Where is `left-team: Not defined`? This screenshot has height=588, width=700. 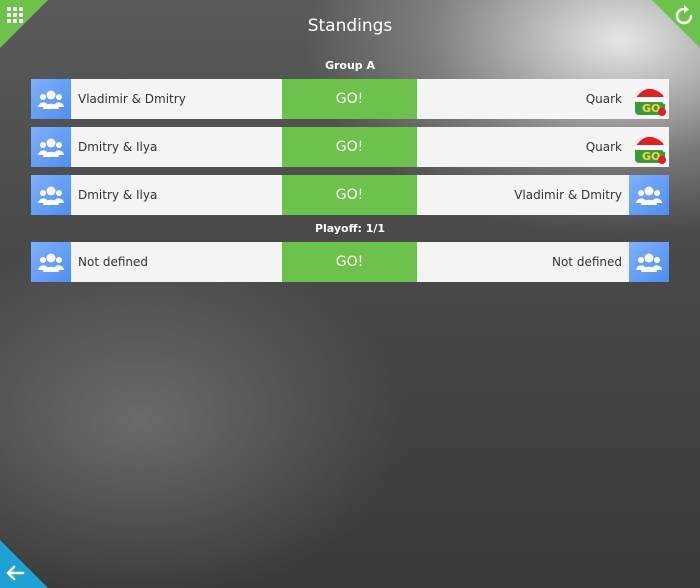 left-team: Not defined is located at coordinates (156, 262).